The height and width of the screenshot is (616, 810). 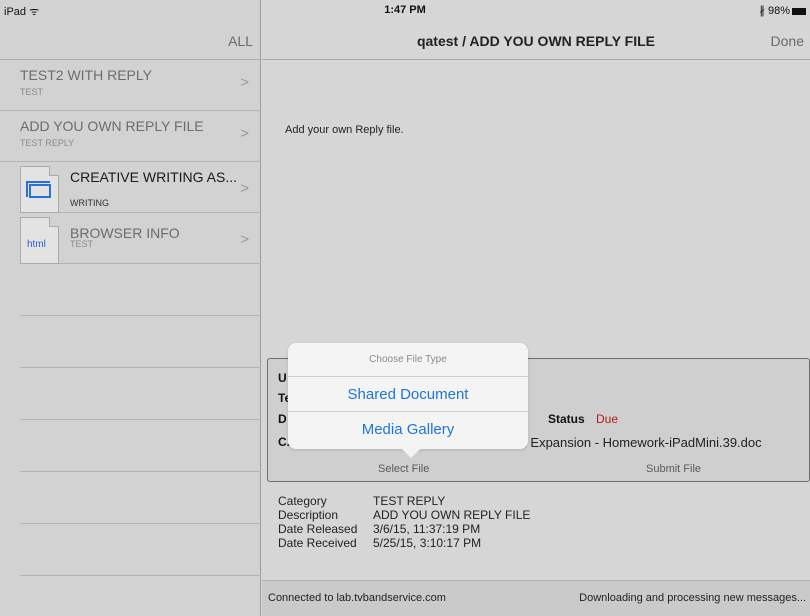 What do you see at coordinates (130, 136) in the screenshot?
I see `list-item: ADD YOU OWN REPLY FILE TEST REPLY >` at bounding box center [130, 136].